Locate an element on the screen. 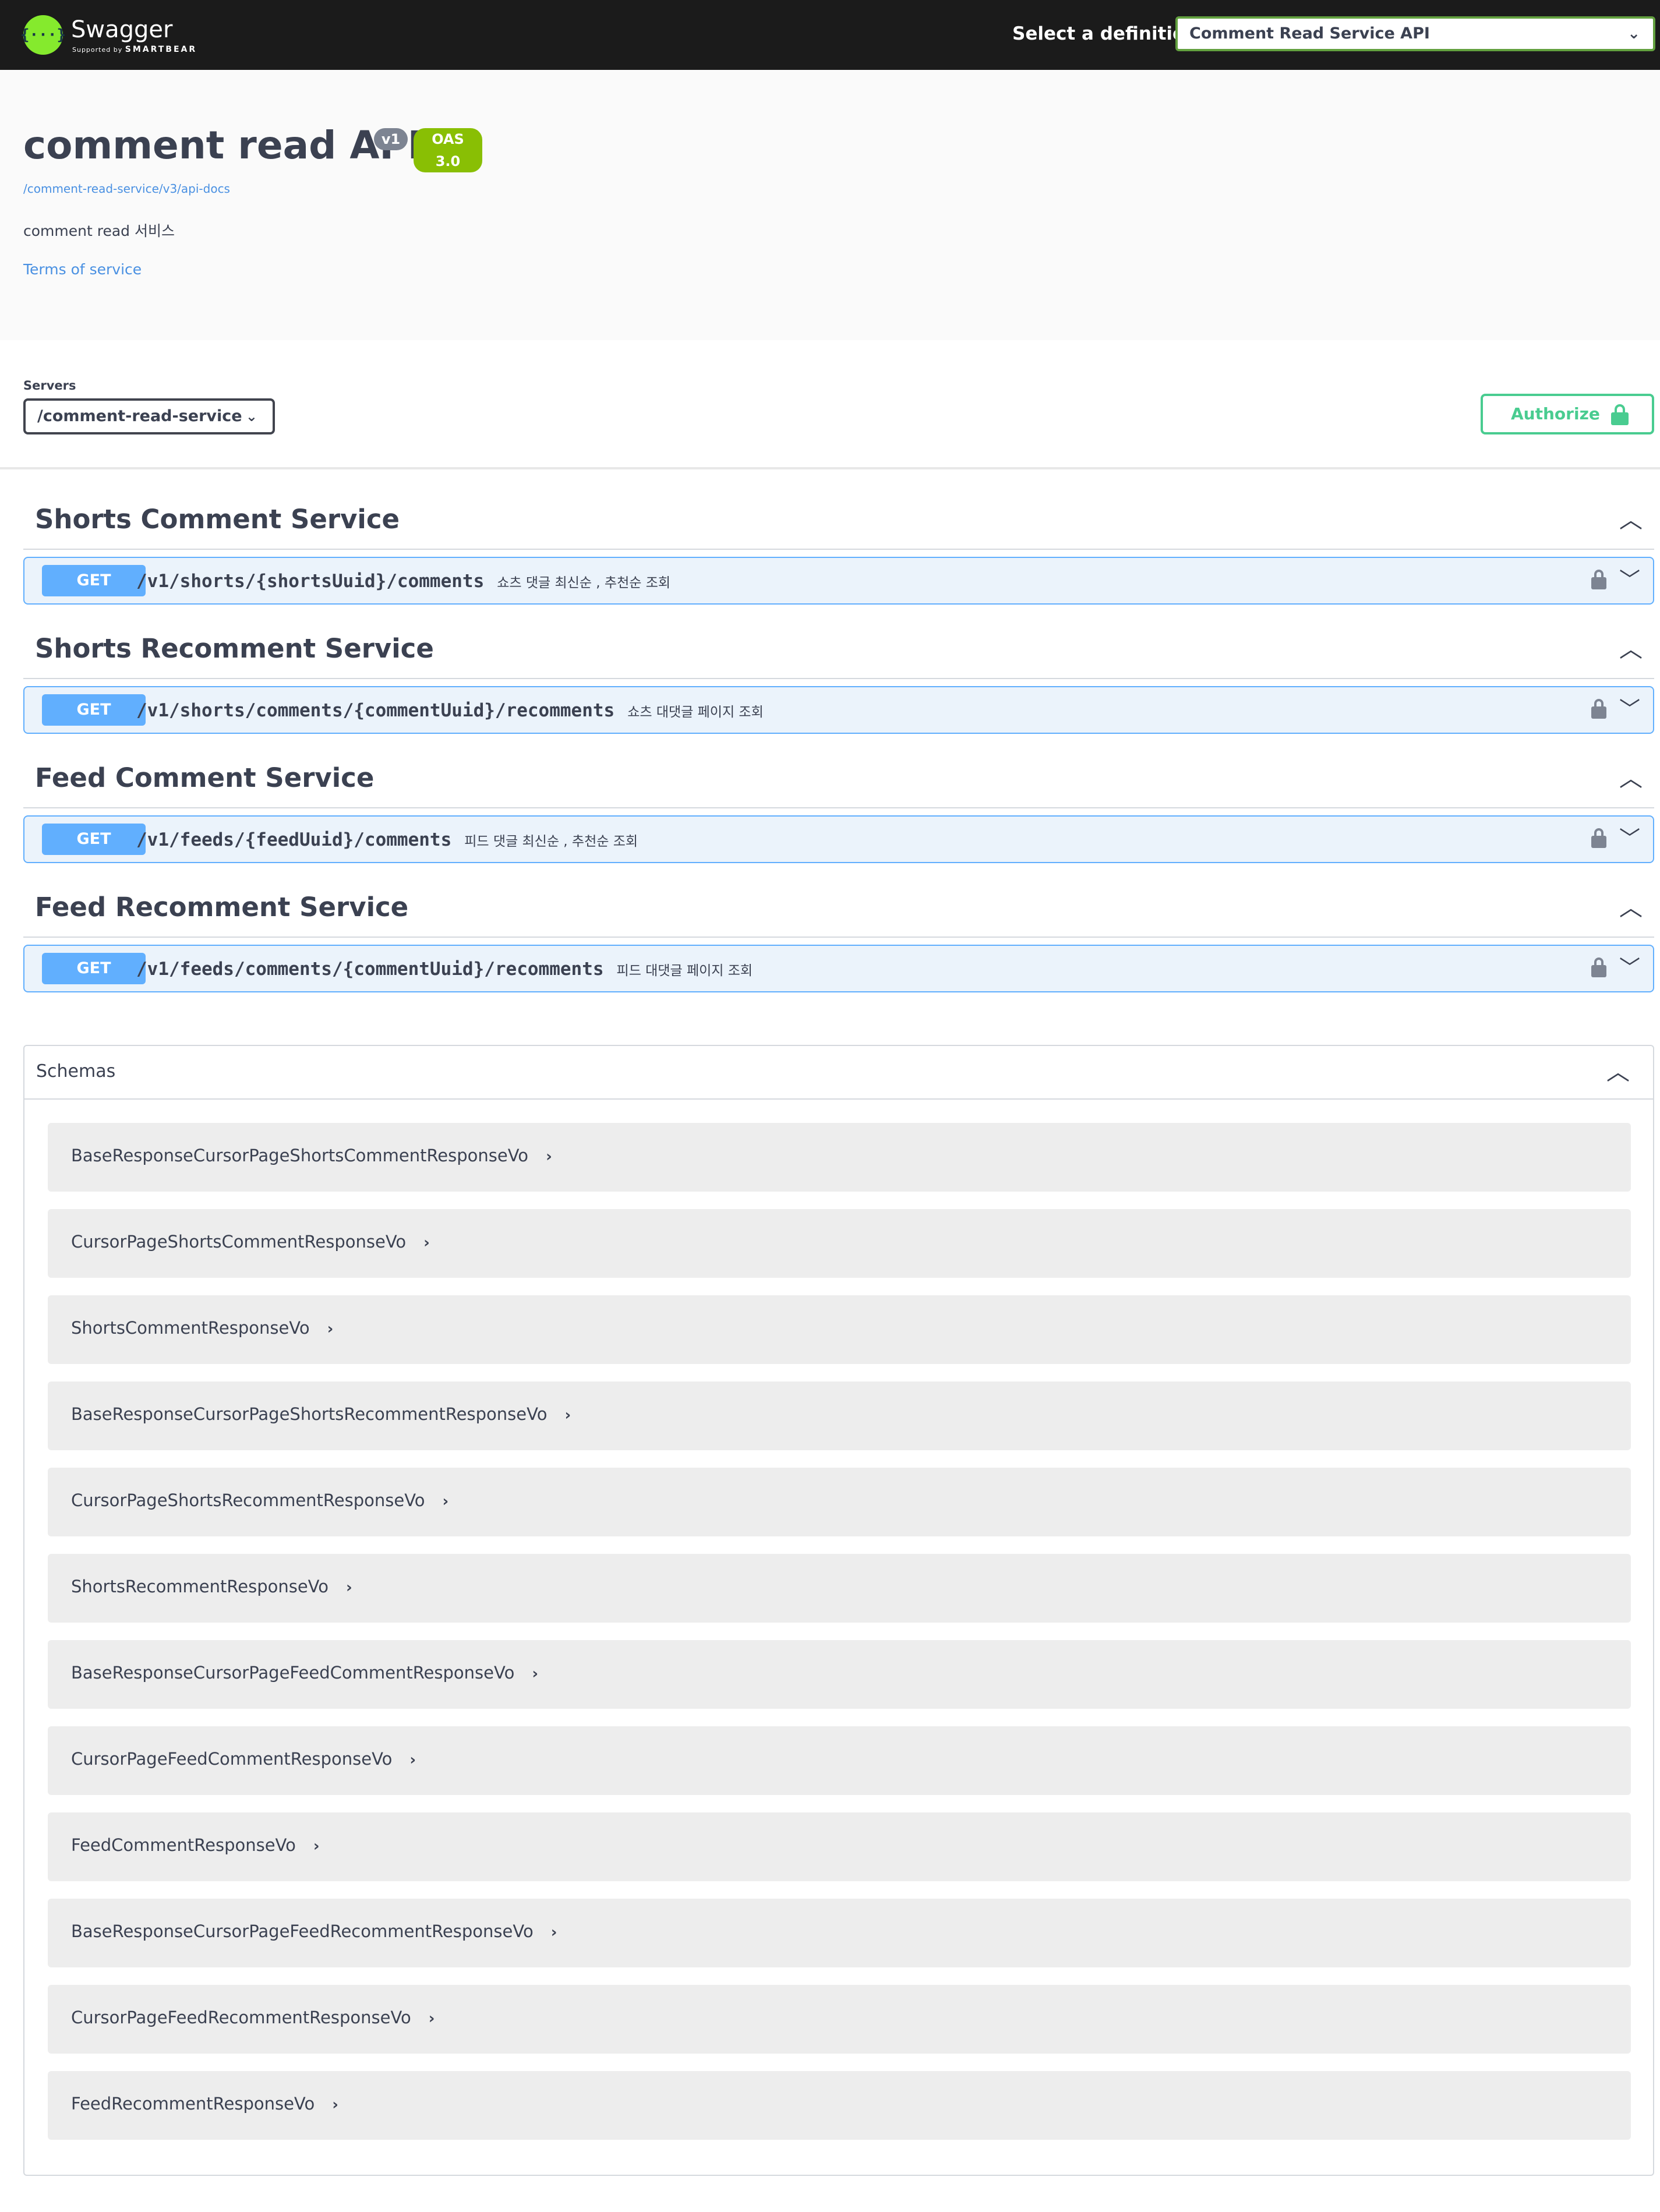  schema-model-name: CursorPageShortsRecommentResponseVo › is located at coordinates (259, 1501).